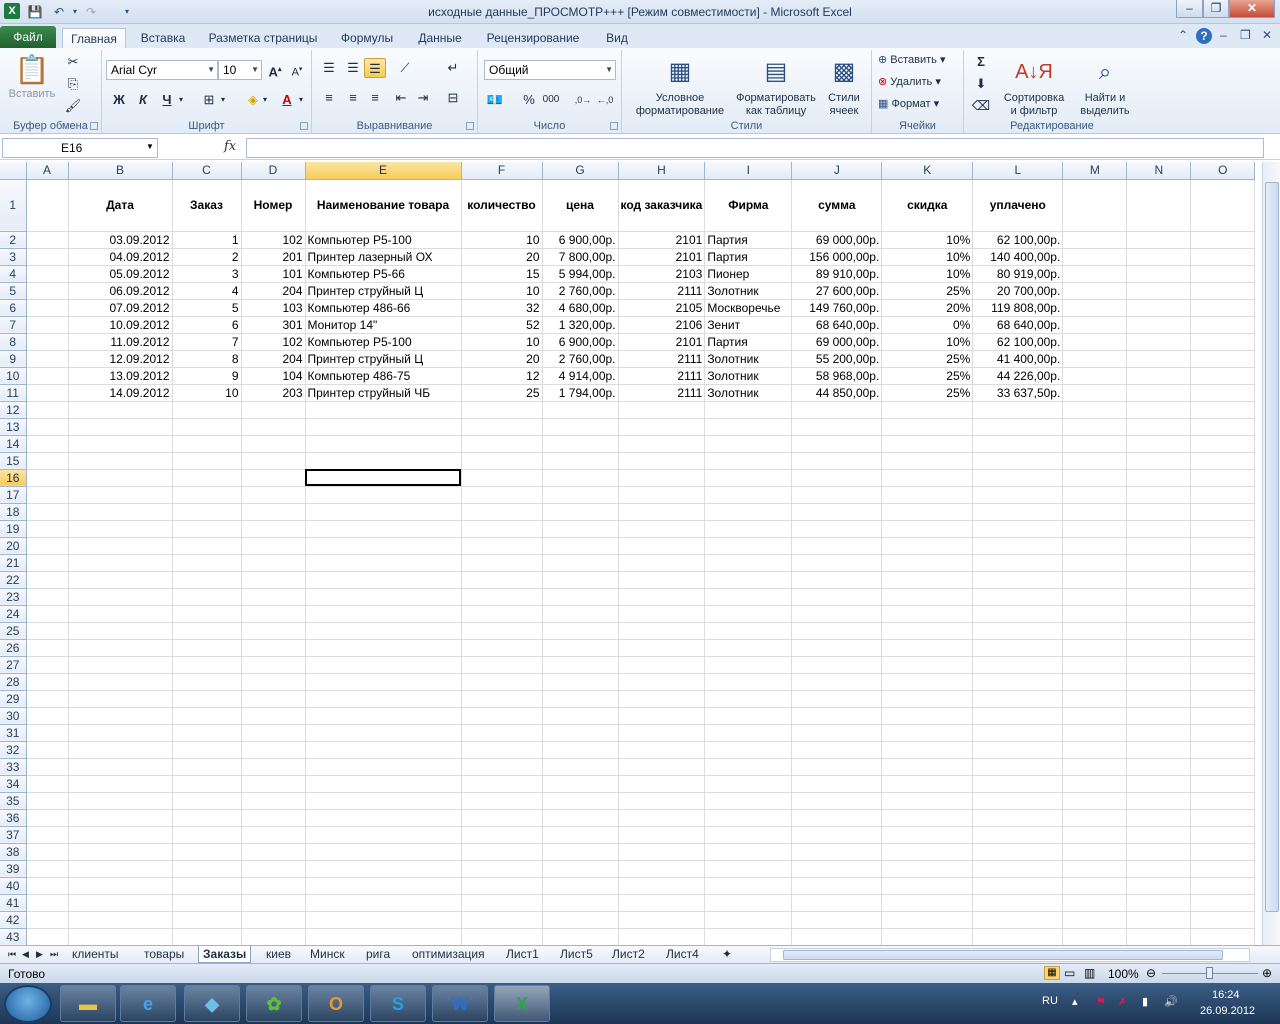 The width and height of the screenshot is (1280, 1024). What do you see at coordinates (837, 256) in the screenshot?
I see `cell: 156 000,00р.` at bounding box center [837, 256].